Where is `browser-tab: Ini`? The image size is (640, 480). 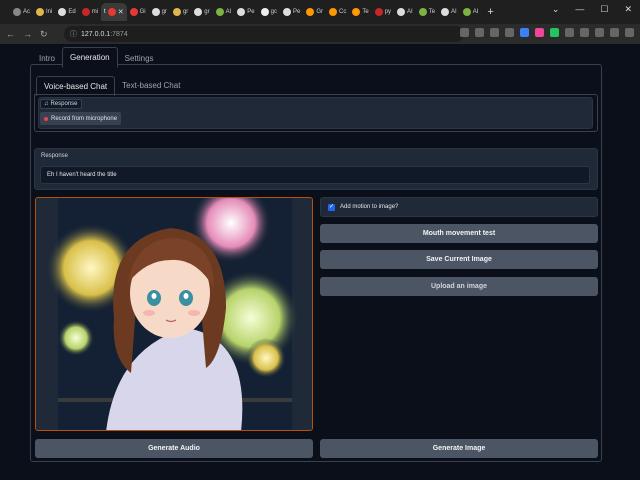
browser-tab: Ini is located at coordinates (44, 12).